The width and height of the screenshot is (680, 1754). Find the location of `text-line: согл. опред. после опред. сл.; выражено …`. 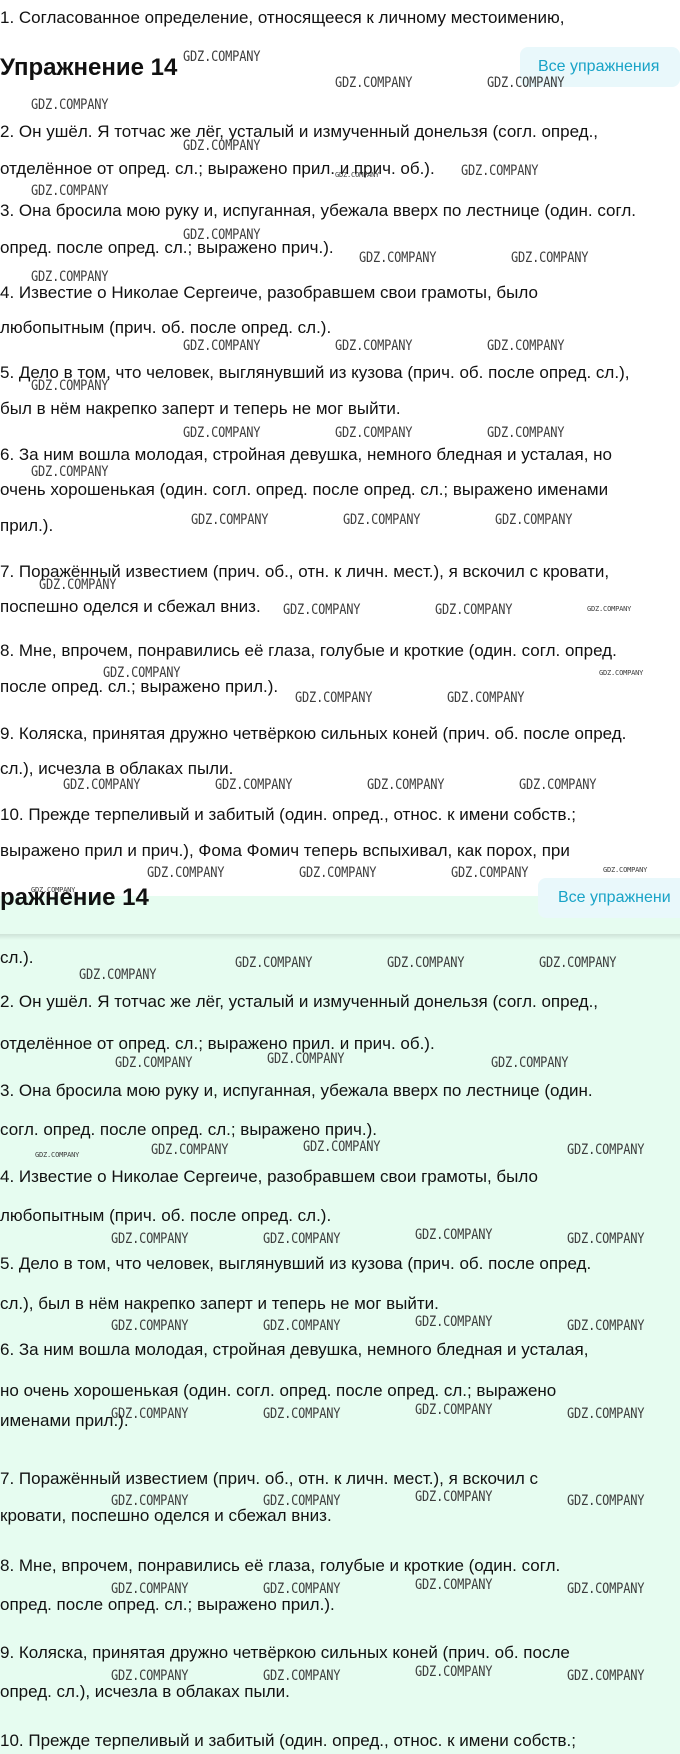

text-line: согл. опред. после опред. сл.; выражено … is located at coordinates (188, 1129).